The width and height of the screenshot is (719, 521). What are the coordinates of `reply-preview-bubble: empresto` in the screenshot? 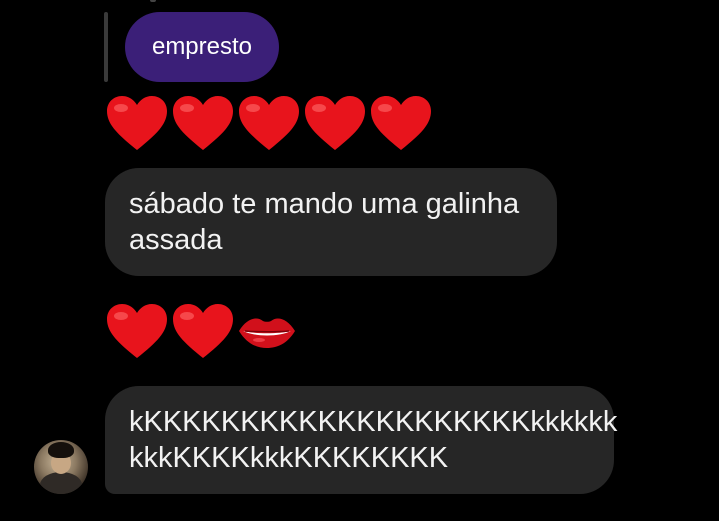 It's located at (202, 47).